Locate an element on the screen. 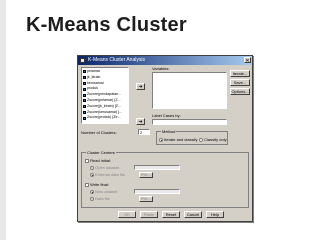 This screenshot has width=320, height=240. cluster-centers-title: Cluster Centers is located at coordinates (101, 152).